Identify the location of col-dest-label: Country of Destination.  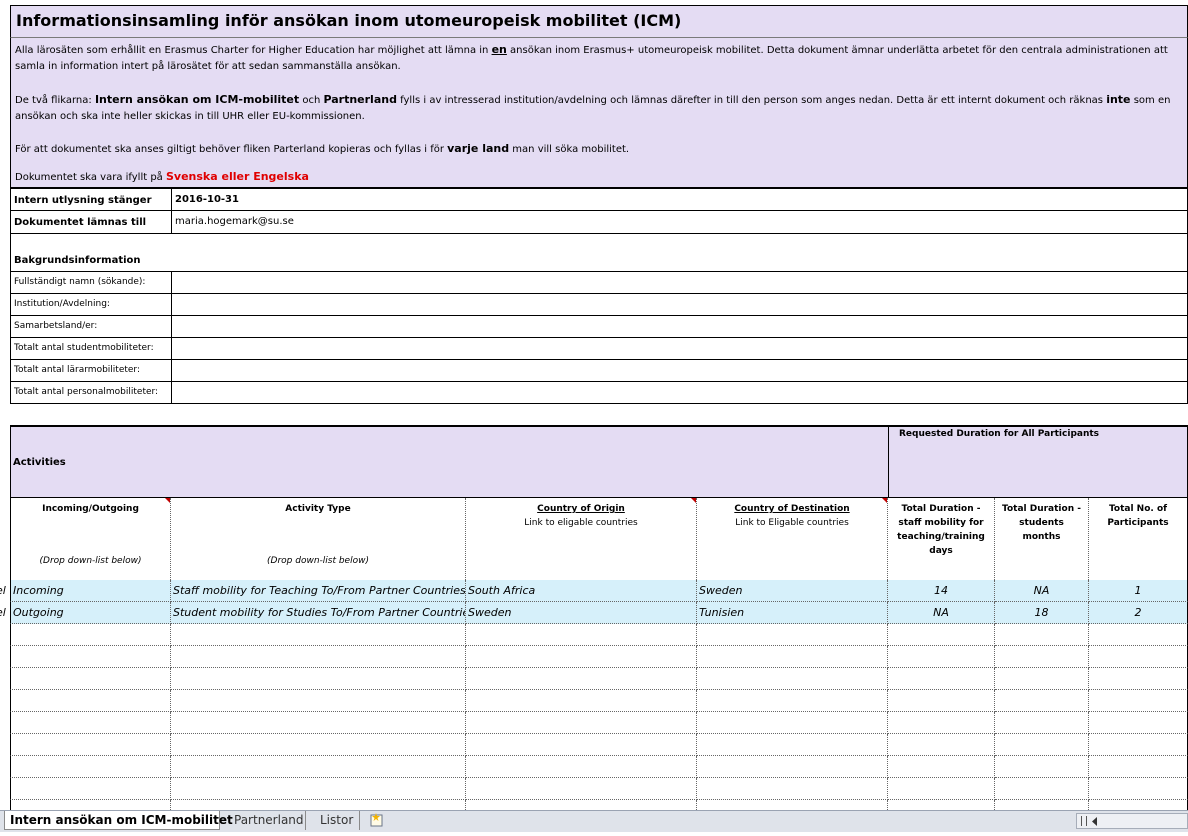
(792, 509).